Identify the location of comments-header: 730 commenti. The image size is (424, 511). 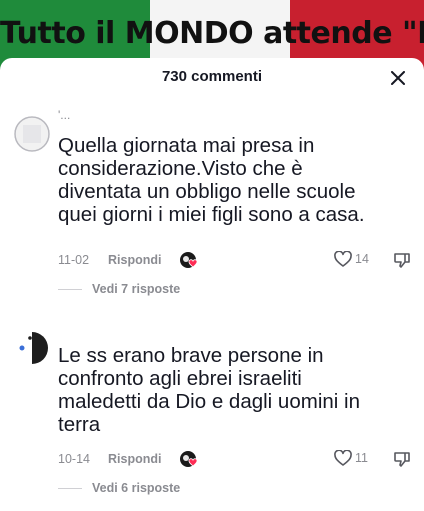
(212, 78).